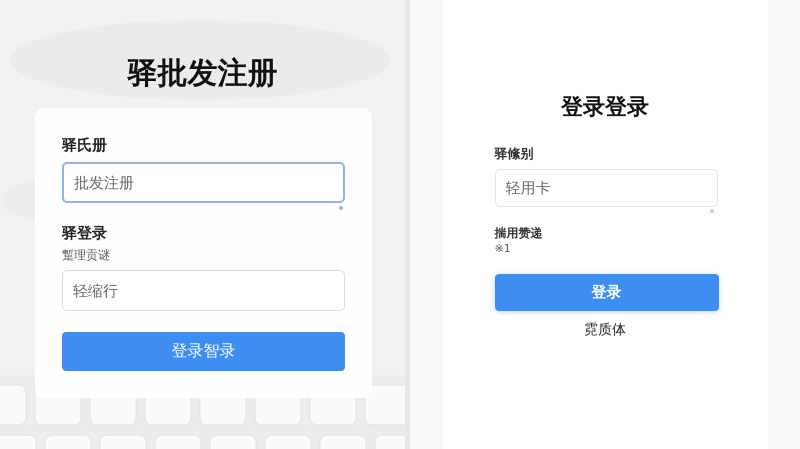  What do you see at coordinates (519, 233) in the screenshot?
I see `field-label: 揣用赞递` at bounding box center [519, 233].